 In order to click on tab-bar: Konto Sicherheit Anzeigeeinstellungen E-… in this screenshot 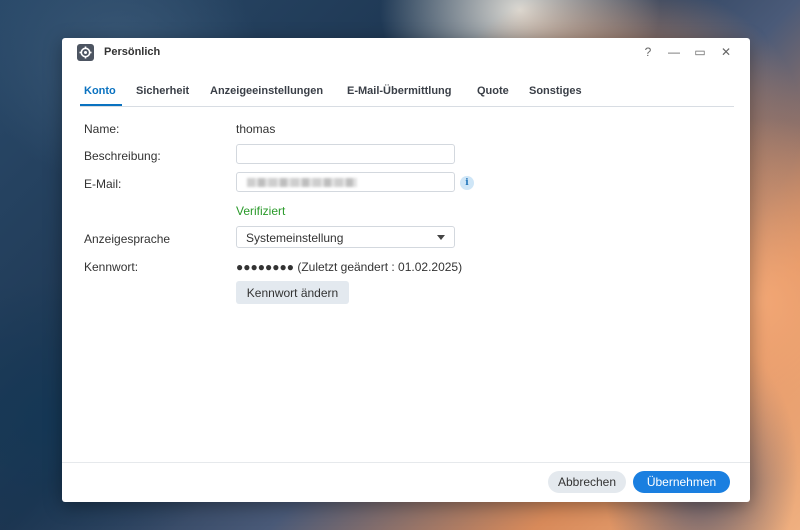, I will do `click(407, 94)`.